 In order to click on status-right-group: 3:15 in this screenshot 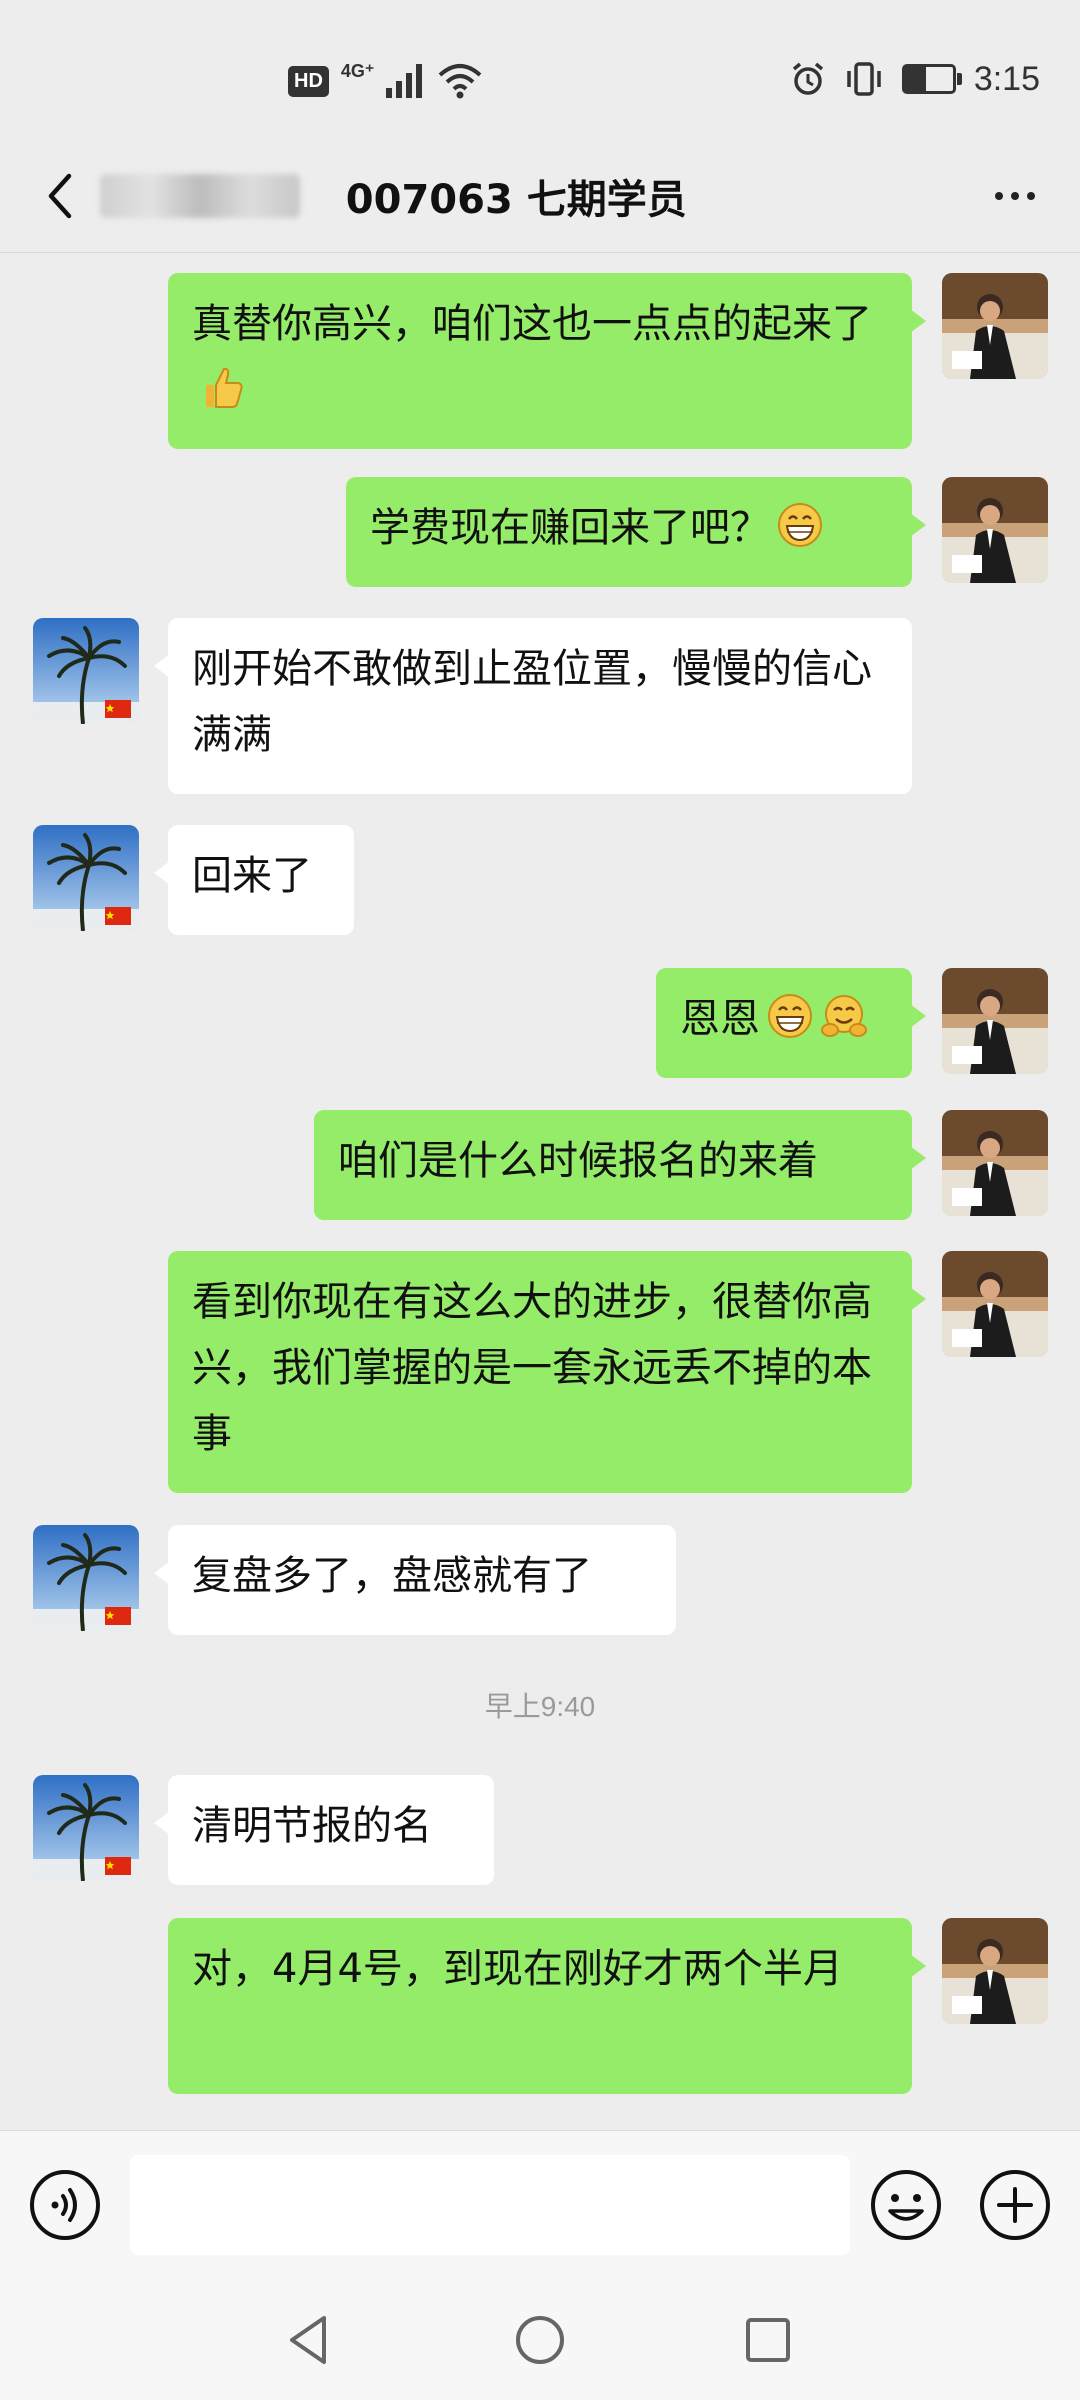, I will do `click(915, 79)`.